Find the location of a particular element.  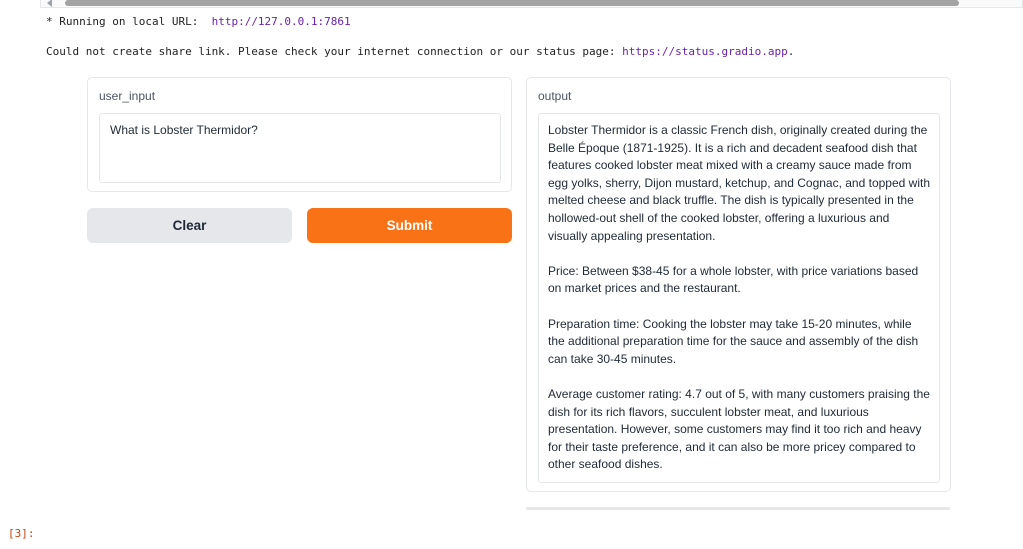

next-component-edge is located at coordinates (738, 508).